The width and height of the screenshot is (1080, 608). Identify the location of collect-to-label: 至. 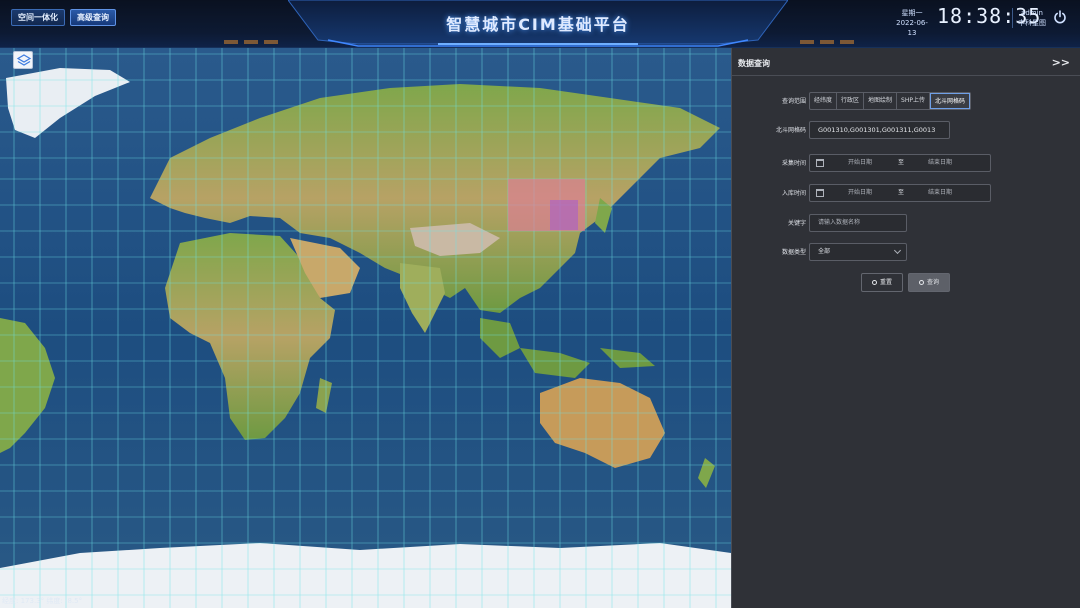
(901, 162).